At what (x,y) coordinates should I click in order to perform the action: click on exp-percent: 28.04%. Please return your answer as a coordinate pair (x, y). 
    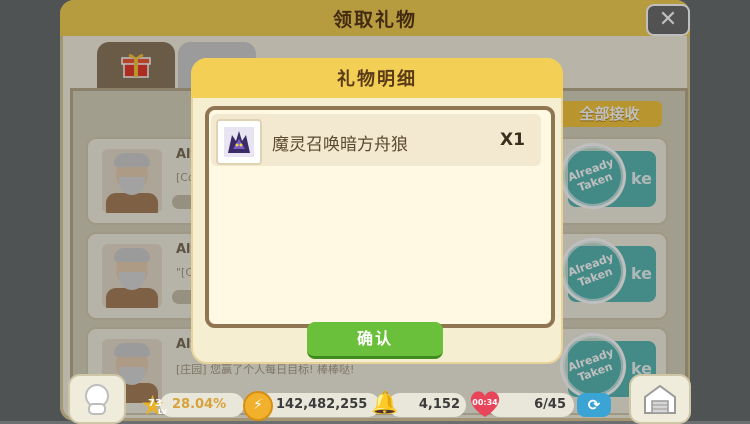
    Looking at the image, I should click on (199, 404).